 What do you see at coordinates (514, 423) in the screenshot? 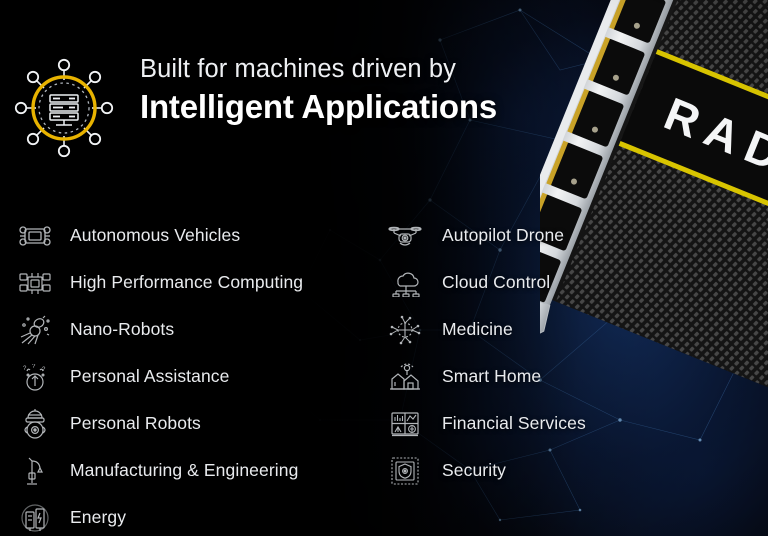
I see `list-item-label: Financial Services` at bounding box center [514, 423].